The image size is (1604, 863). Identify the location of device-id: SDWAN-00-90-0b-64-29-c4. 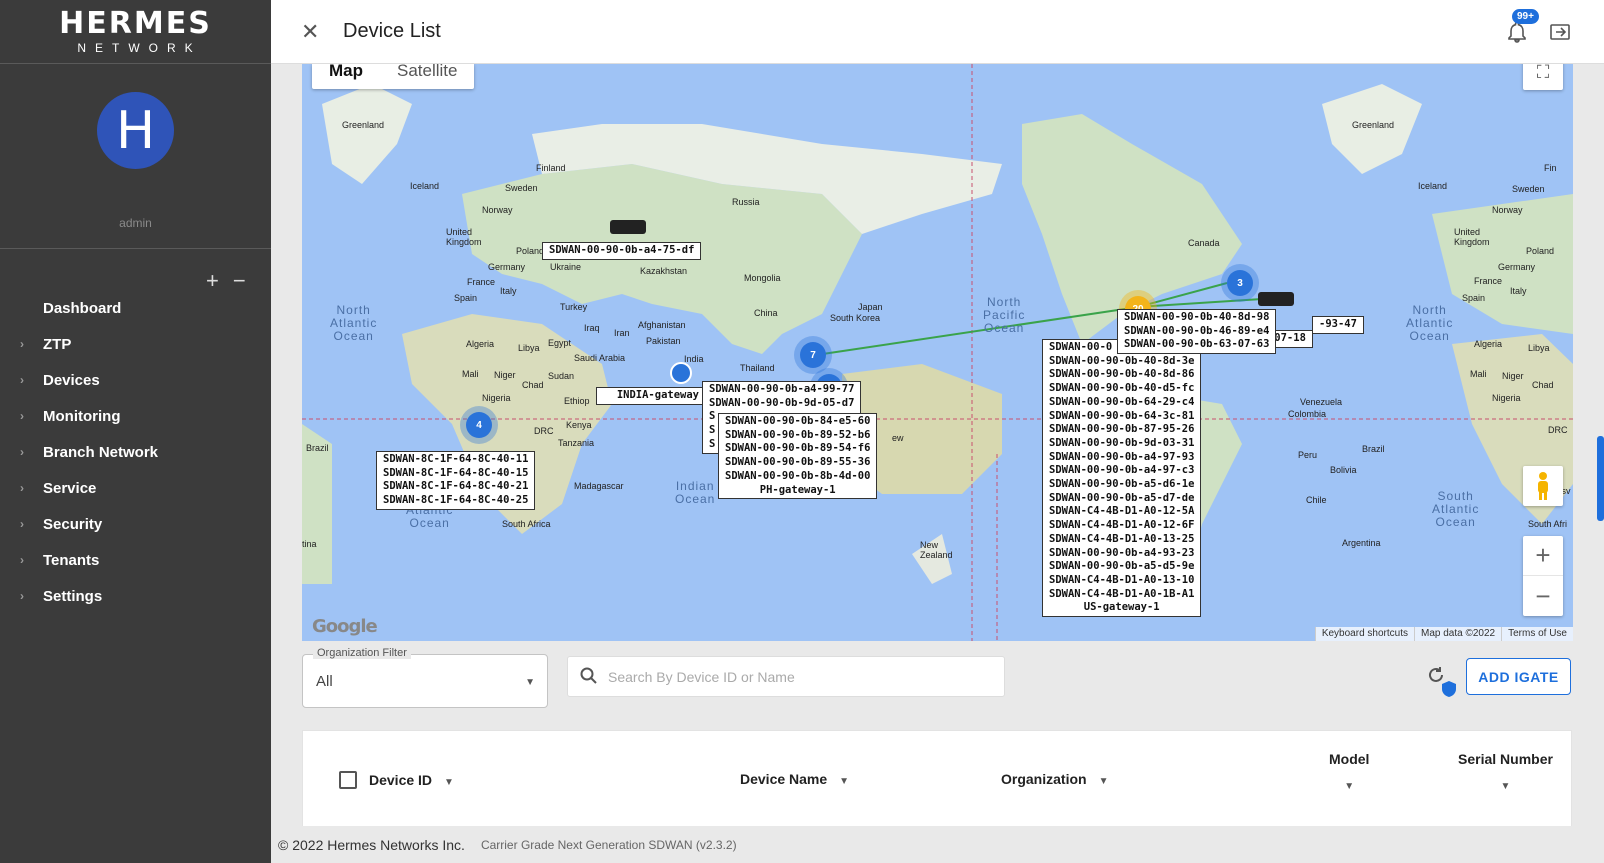
(1122, 401).